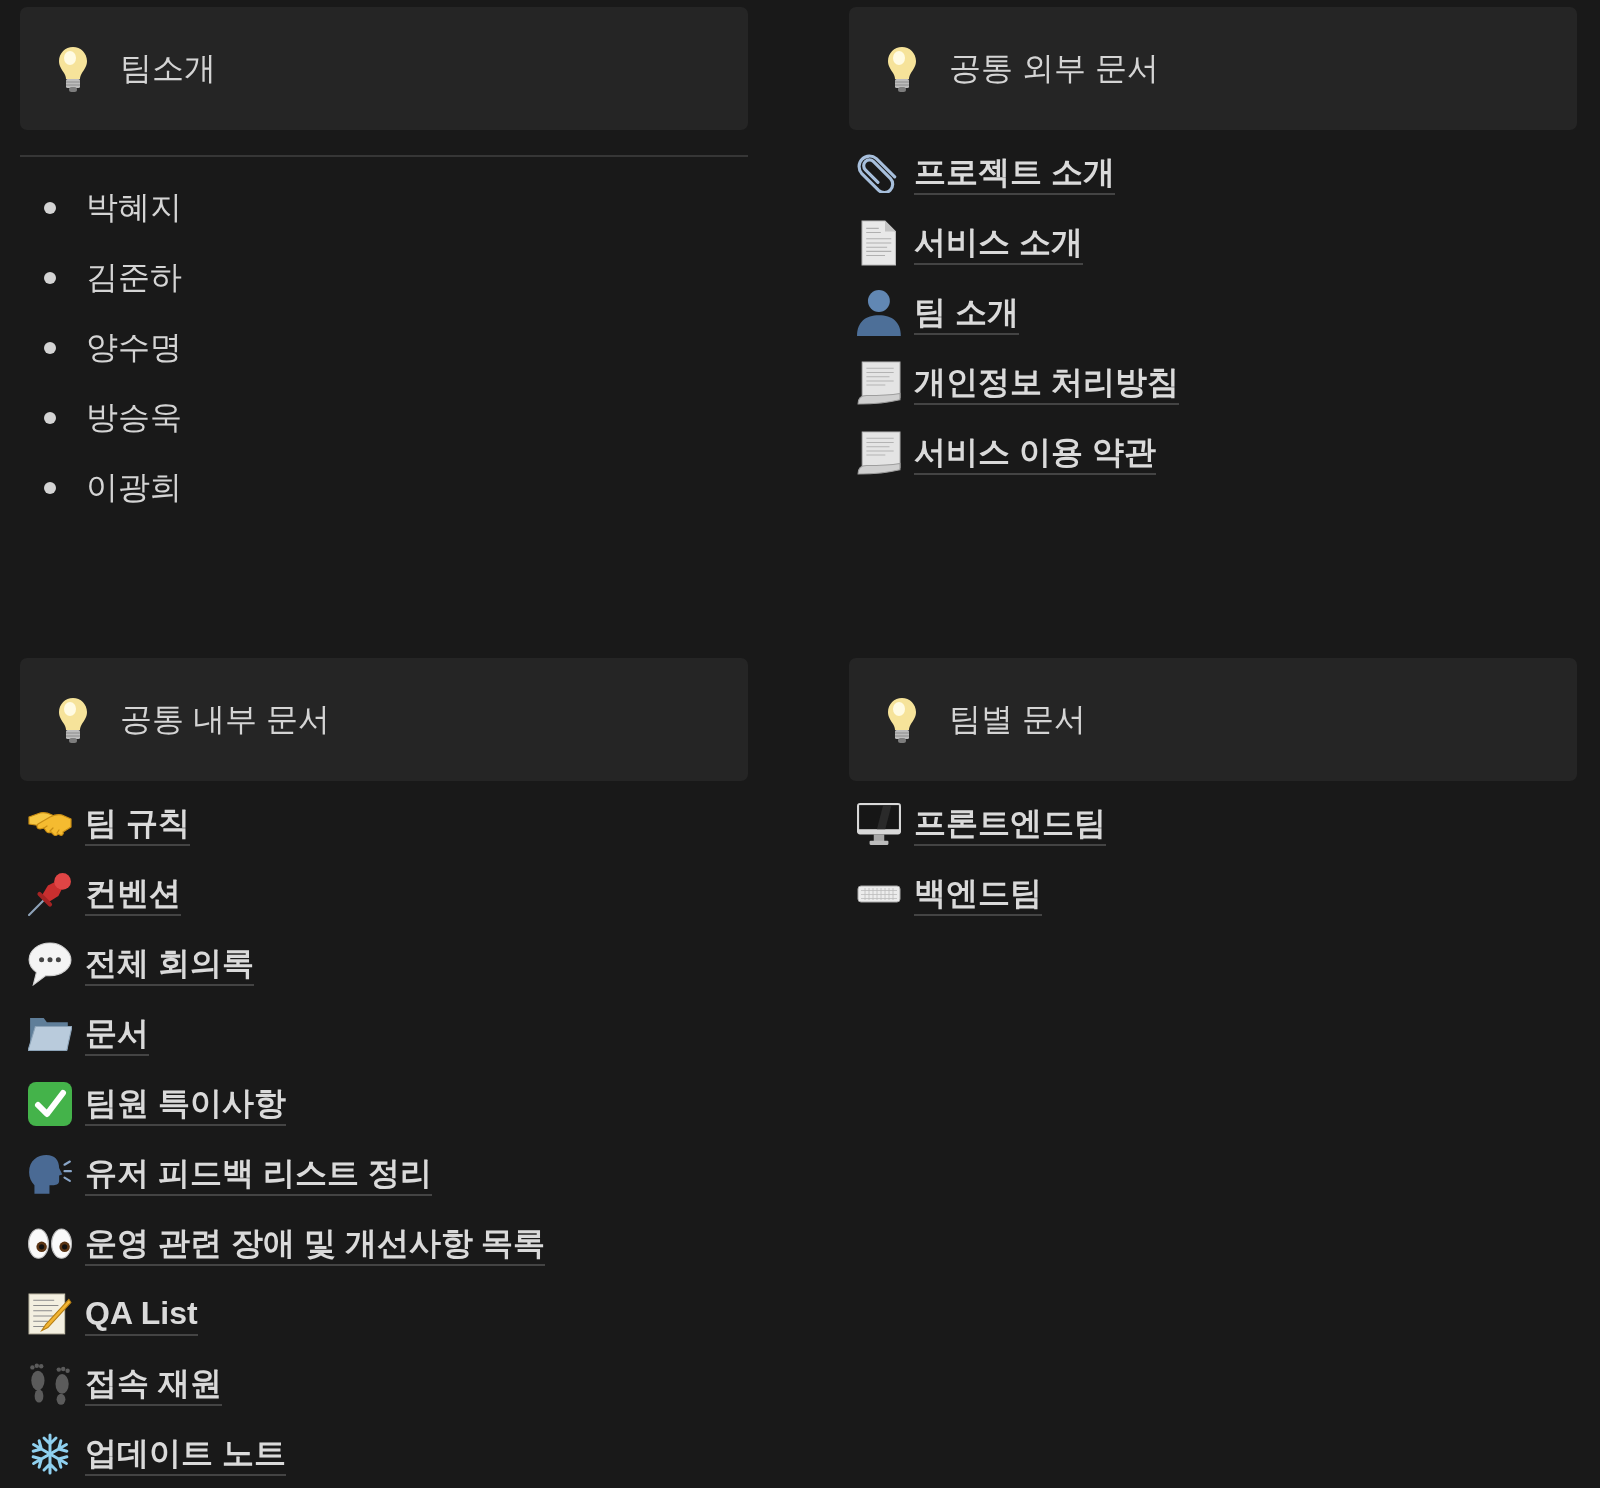 This screenshot has width=1600, height=1488. What do you see at coordinates (1046, 383) in the screenshot?
I see `page-link: 개인정보 처리방침` at bounding box center [1046, 383].